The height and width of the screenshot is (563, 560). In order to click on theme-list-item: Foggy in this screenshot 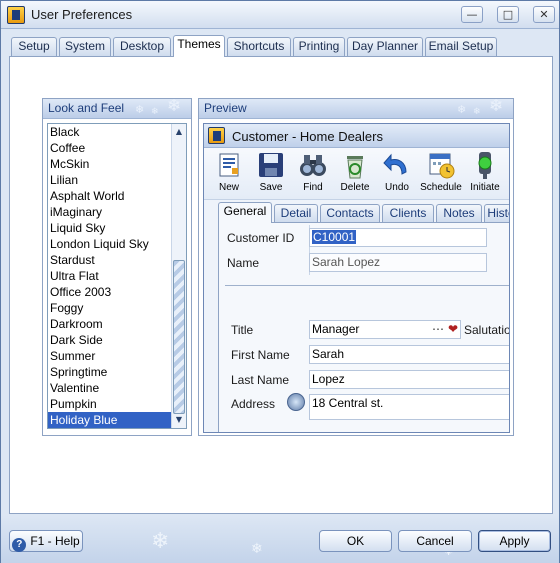, I will do `click(117, 308)`.